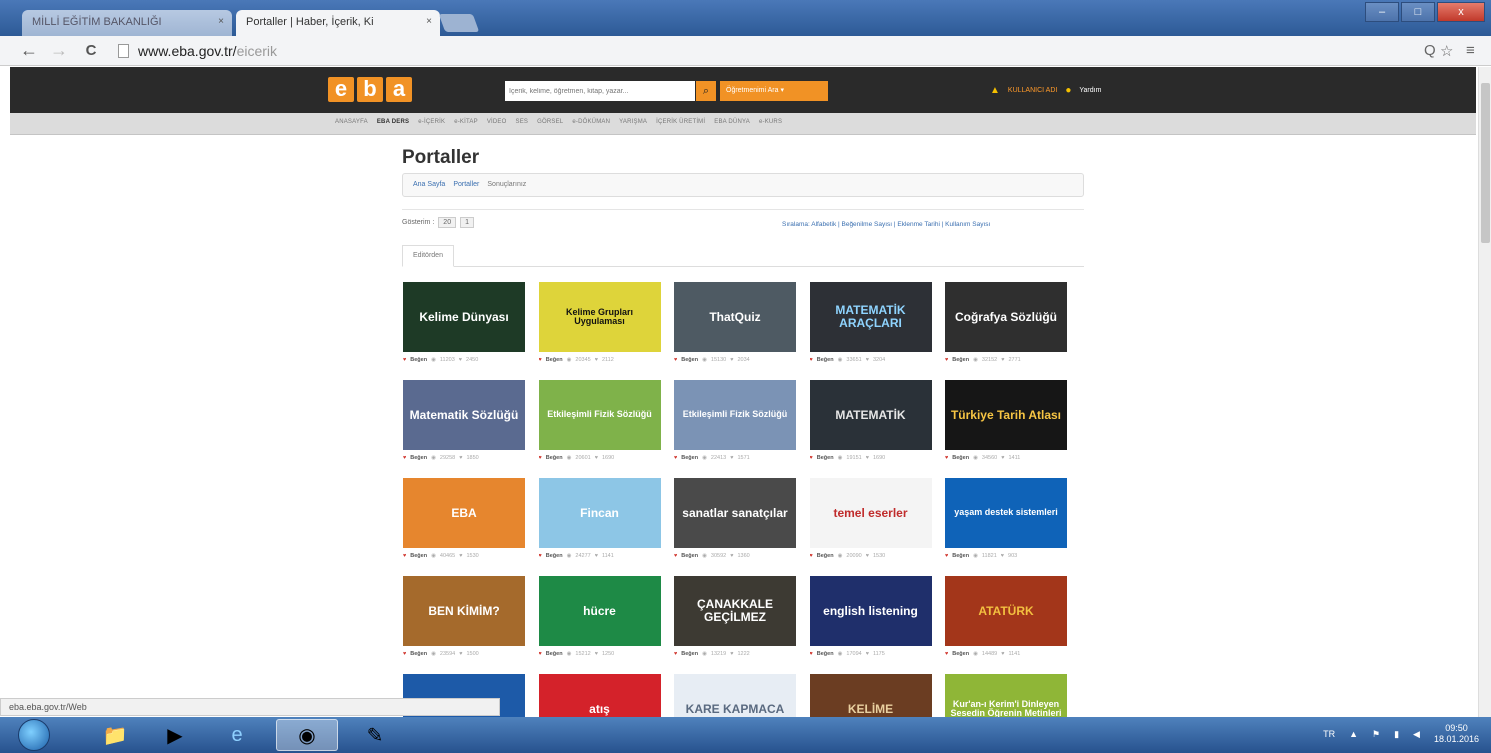 This screenshot has height=753, width=1491. I want to click on portal-card: temel eserler ♥ Beğen ◉ 20090 ♥ 1530, so click(870, 525).